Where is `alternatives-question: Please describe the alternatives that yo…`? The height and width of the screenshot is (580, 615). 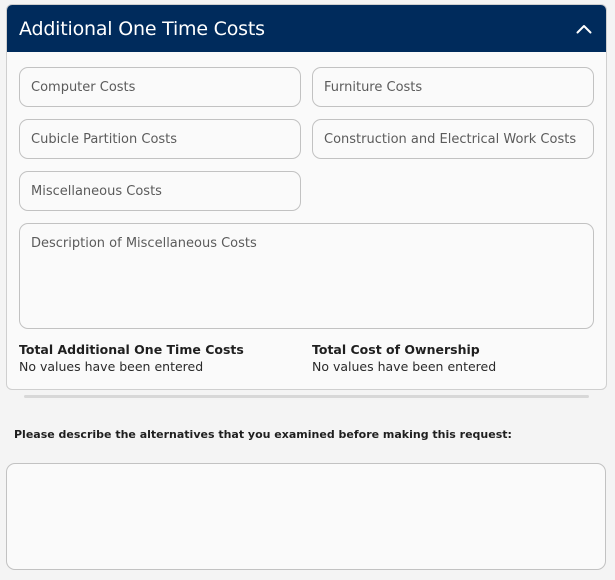 alternatives-question: Please describe the alternatives that yo… is located at coordinates (263, 434).